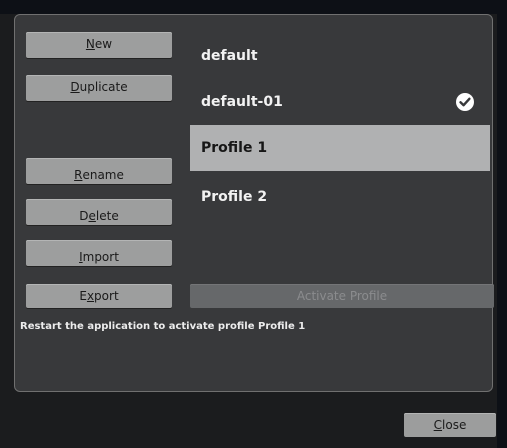  What do you see at coordinates (465, 102) in the screenshot?
I see `check-circle-icon` at bounding box center [465, 102].